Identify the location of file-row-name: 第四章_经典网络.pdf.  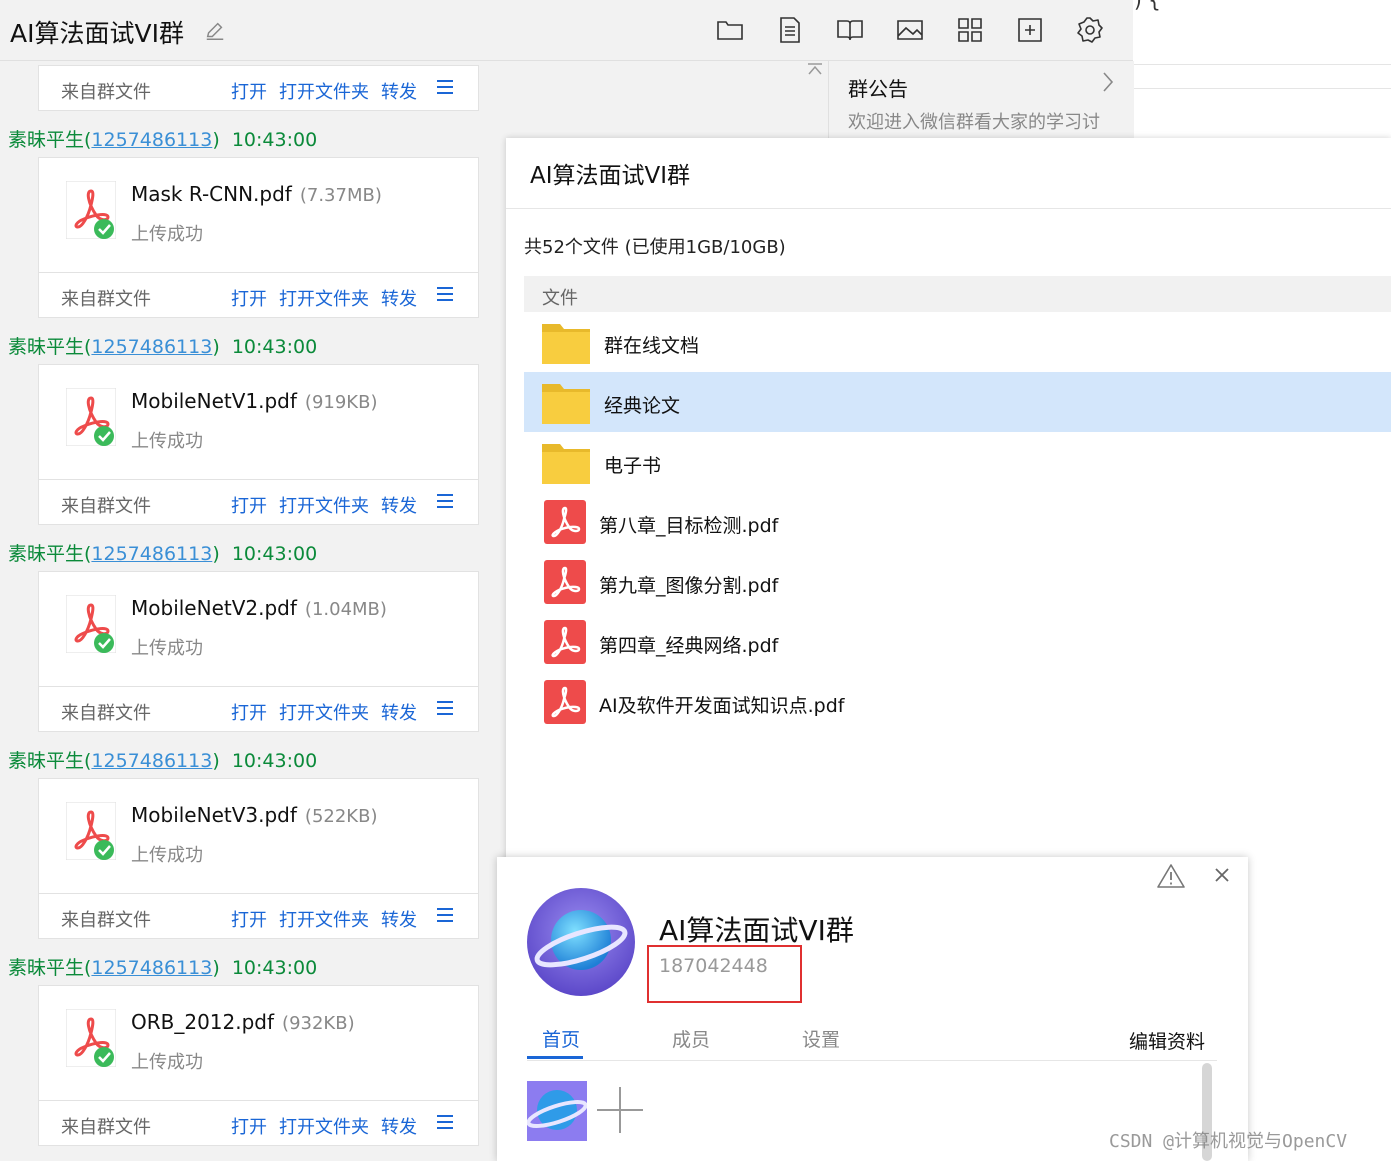
(689, 646).